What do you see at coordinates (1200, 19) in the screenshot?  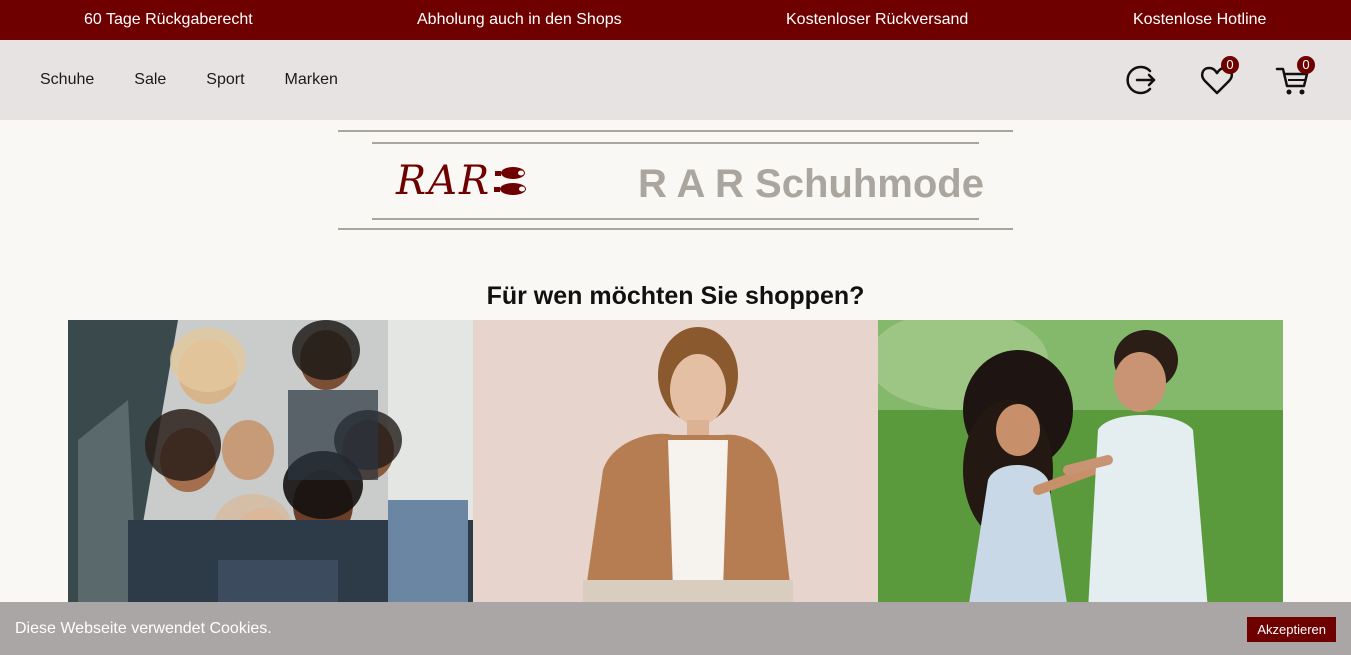 I see `promo-free-hotline: Kostenlose Hotline` at bounding box center [1200, 19].